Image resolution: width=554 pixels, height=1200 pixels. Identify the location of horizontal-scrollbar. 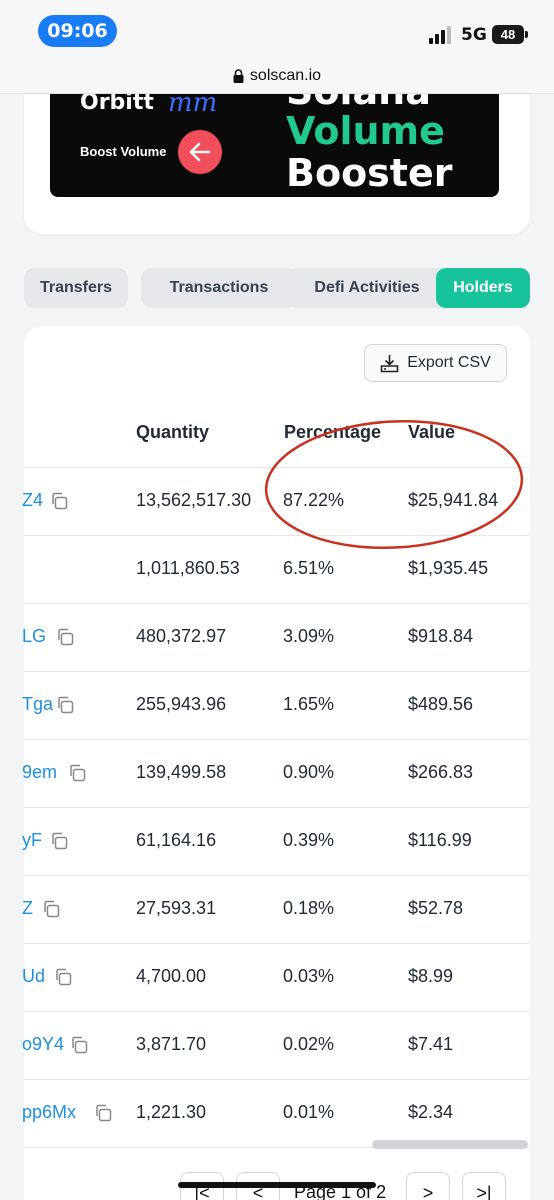
(450, 1144).